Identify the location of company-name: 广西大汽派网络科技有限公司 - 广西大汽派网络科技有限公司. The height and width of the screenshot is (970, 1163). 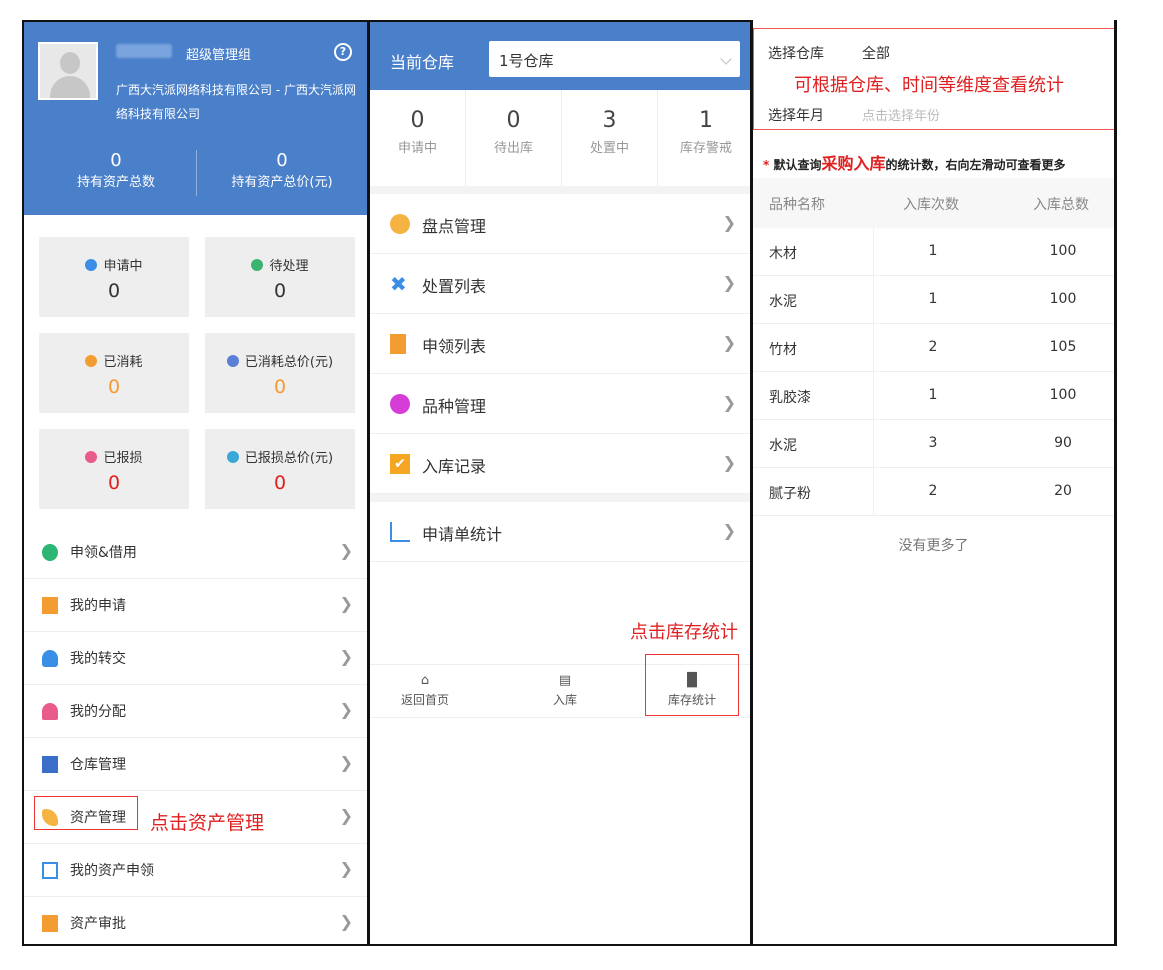
(236, 102).